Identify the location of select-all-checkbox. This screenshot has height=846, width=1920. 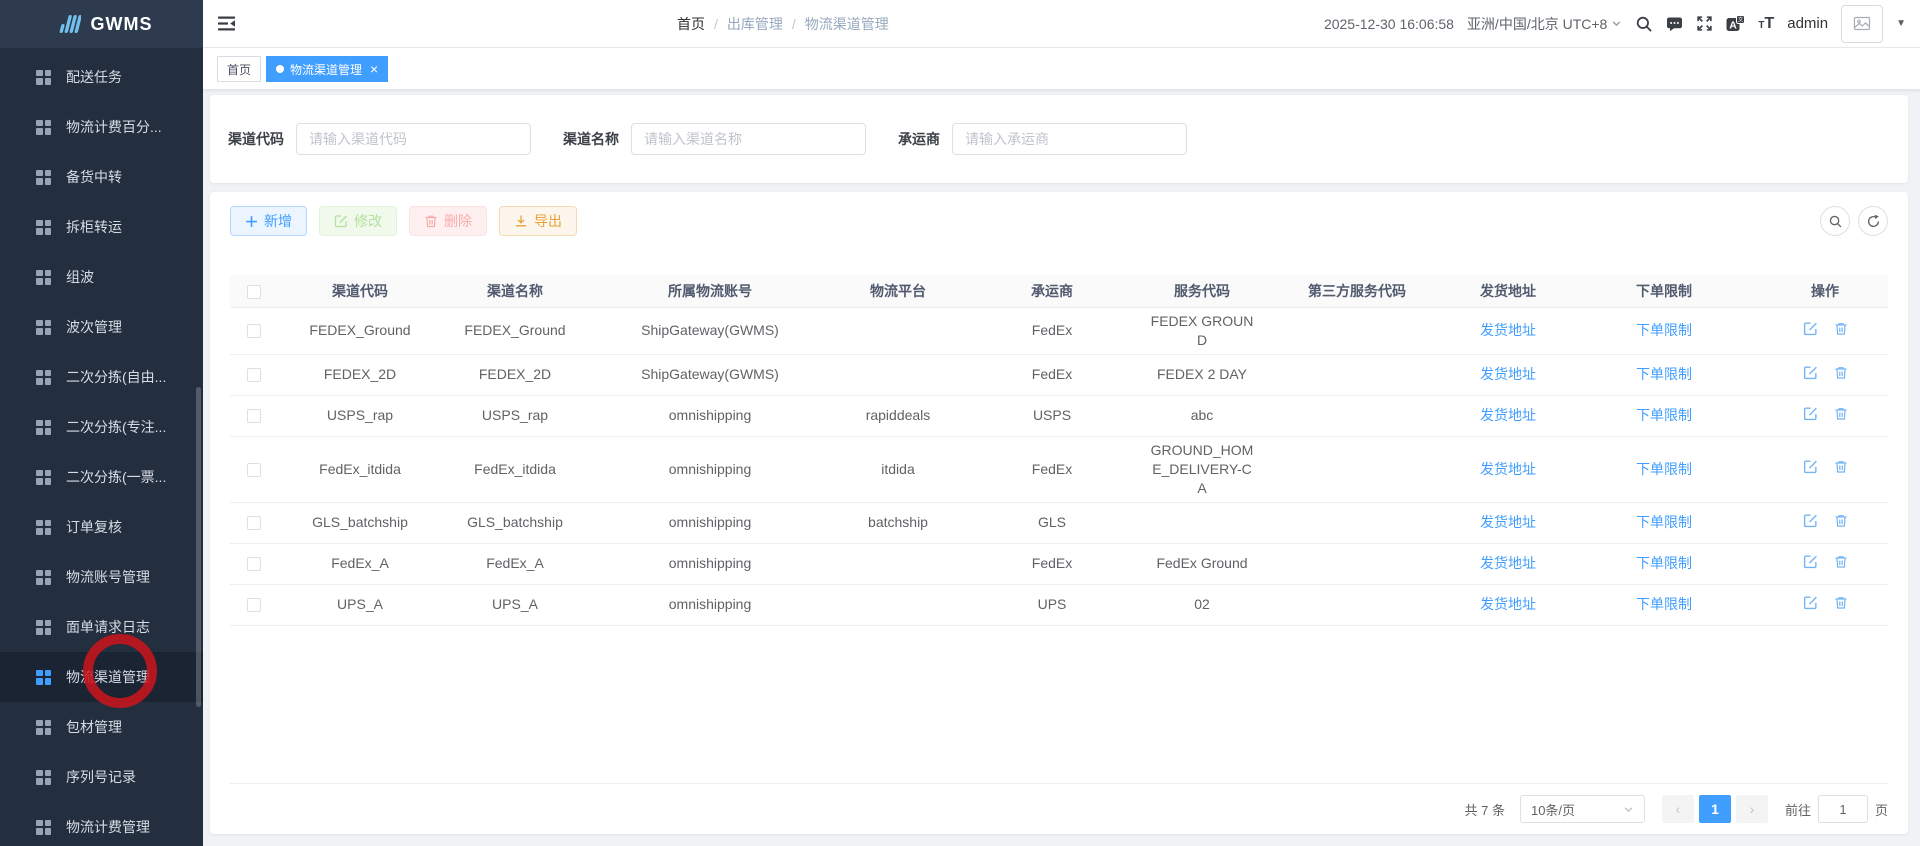
(254, 291).